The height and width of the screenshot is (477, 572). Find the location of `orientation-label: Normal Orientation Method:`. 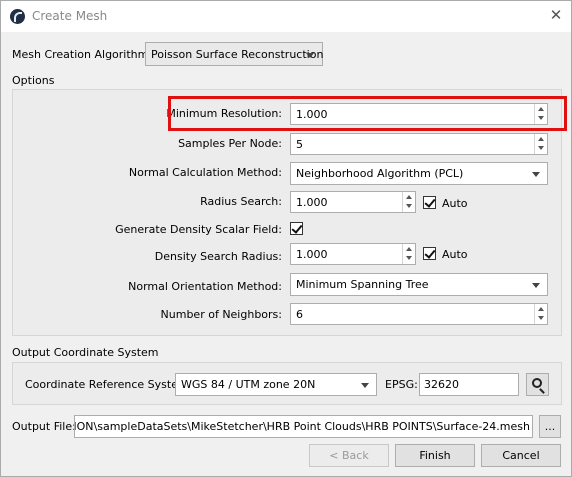

orientation-label: Normal Orientation Method: is located at coordinates (205, 286).